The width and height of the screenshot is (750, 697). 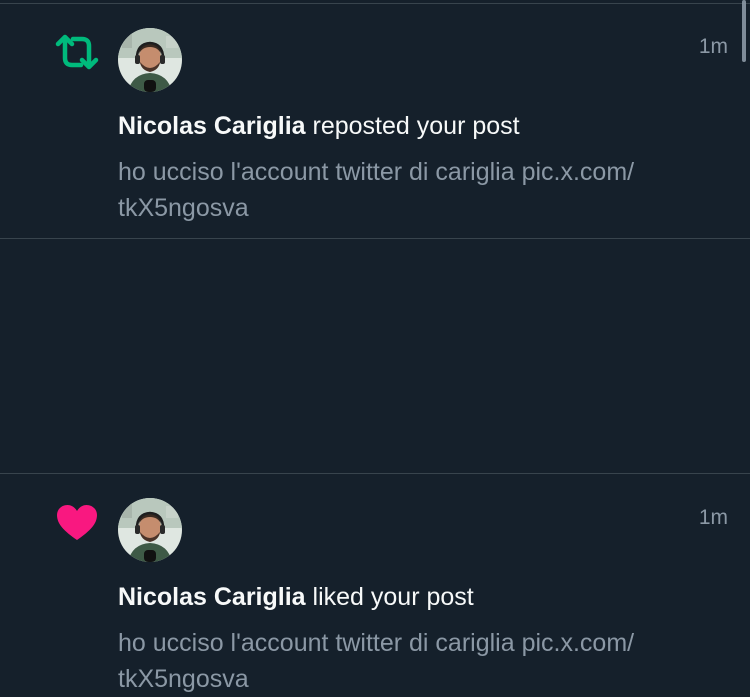 What do you see at coordinates (77, 523) in the screenshot?
I see `heart-icon` at bounding box center [77, 523].